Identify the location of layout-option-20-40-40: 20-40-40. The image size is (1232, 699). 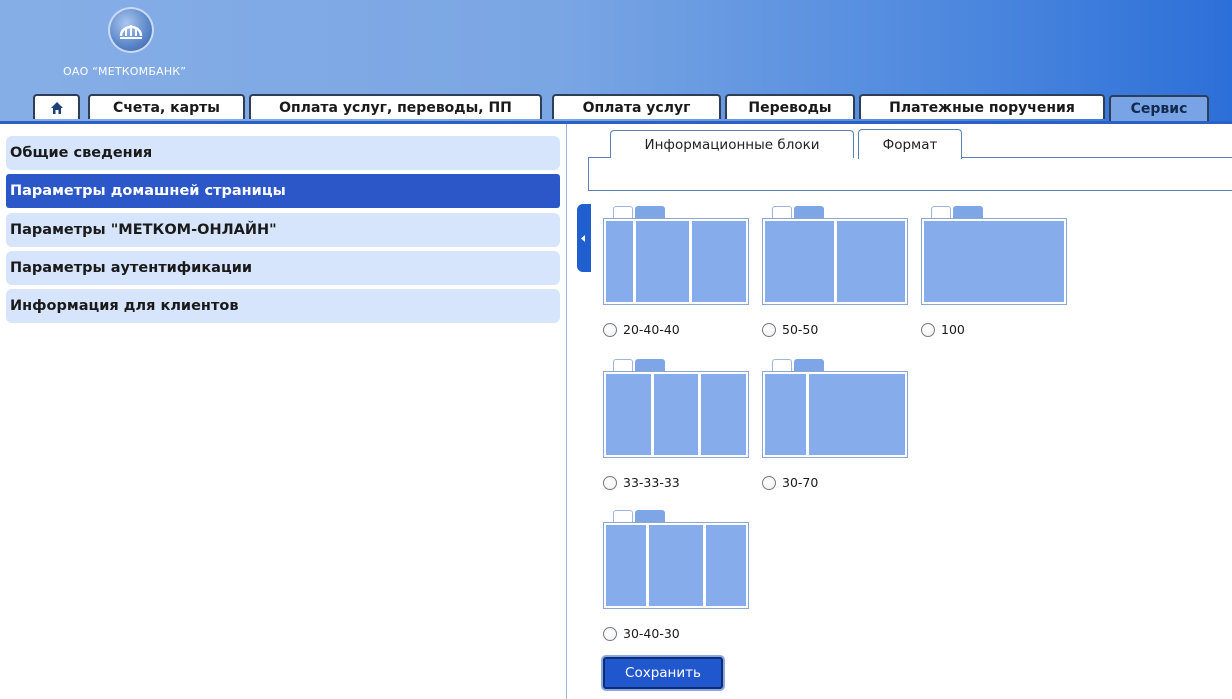
(676, 271).